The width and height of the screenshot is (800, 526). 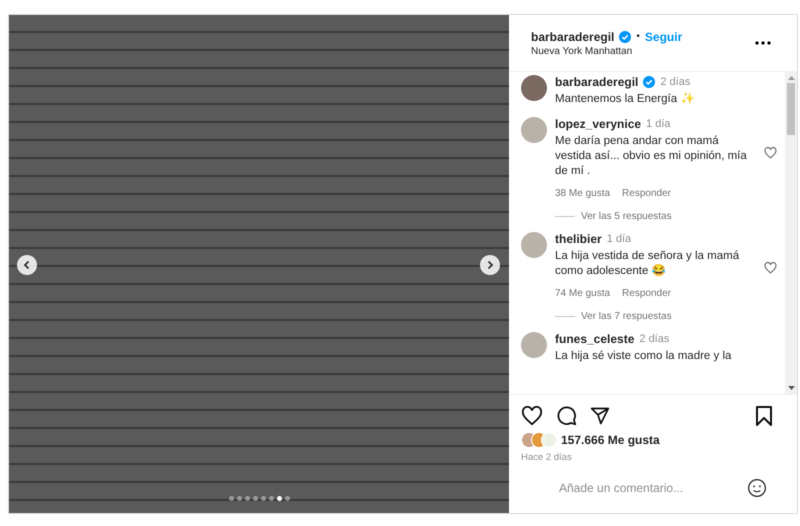 I want to click on view-replies-button: Ver las 5 respuestas, so click(x=626, y=216).